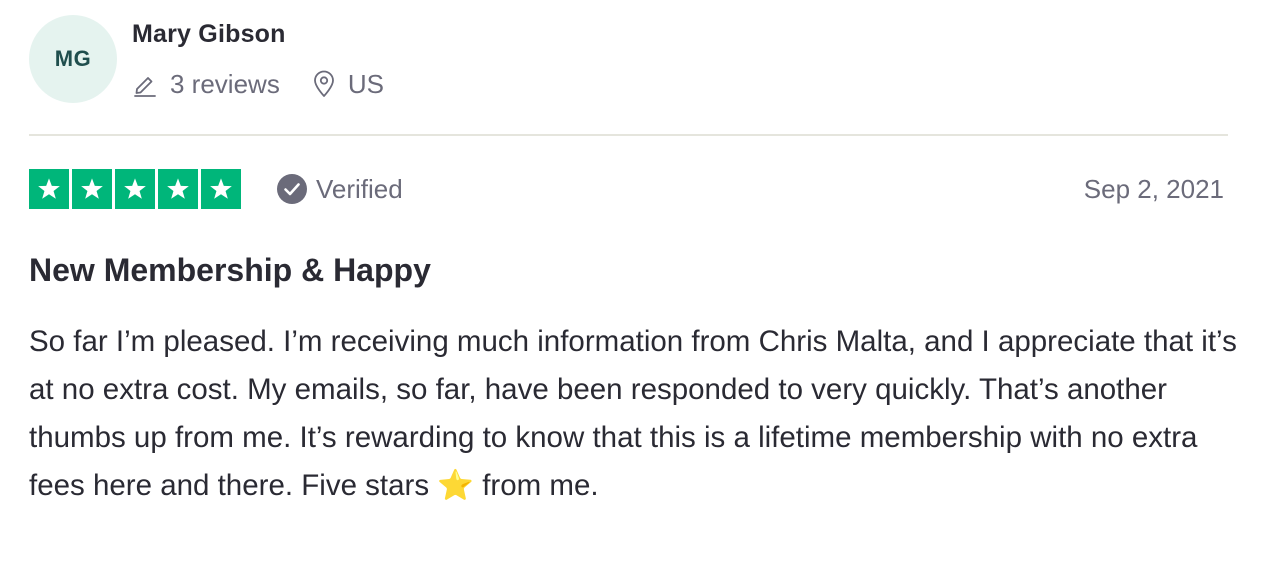 Image resolution: width=1272 pixels, height=564 pixels. Describe the element at coordinates (359, 188) in the screenshot. I see `verified-label: Verified` at that location.